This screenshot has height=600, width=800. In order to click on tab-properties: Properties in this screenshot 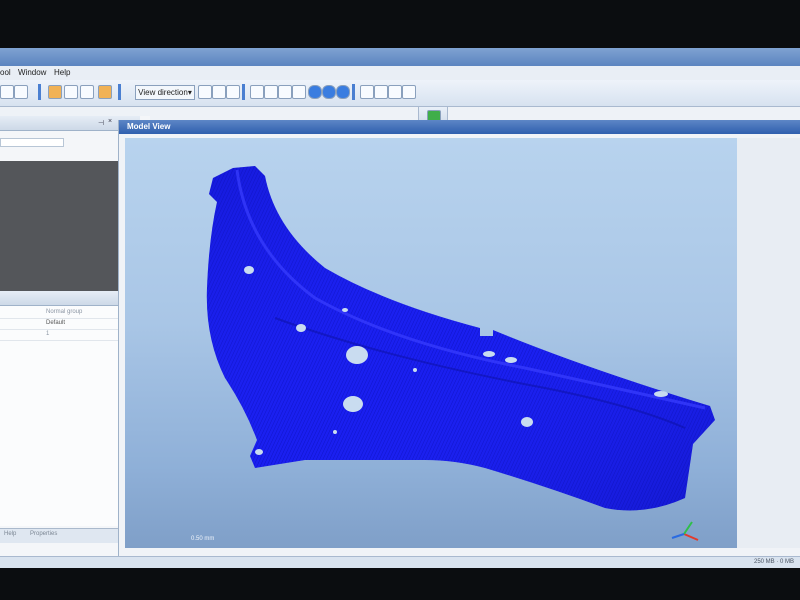, I will do `click(43, 534)`.